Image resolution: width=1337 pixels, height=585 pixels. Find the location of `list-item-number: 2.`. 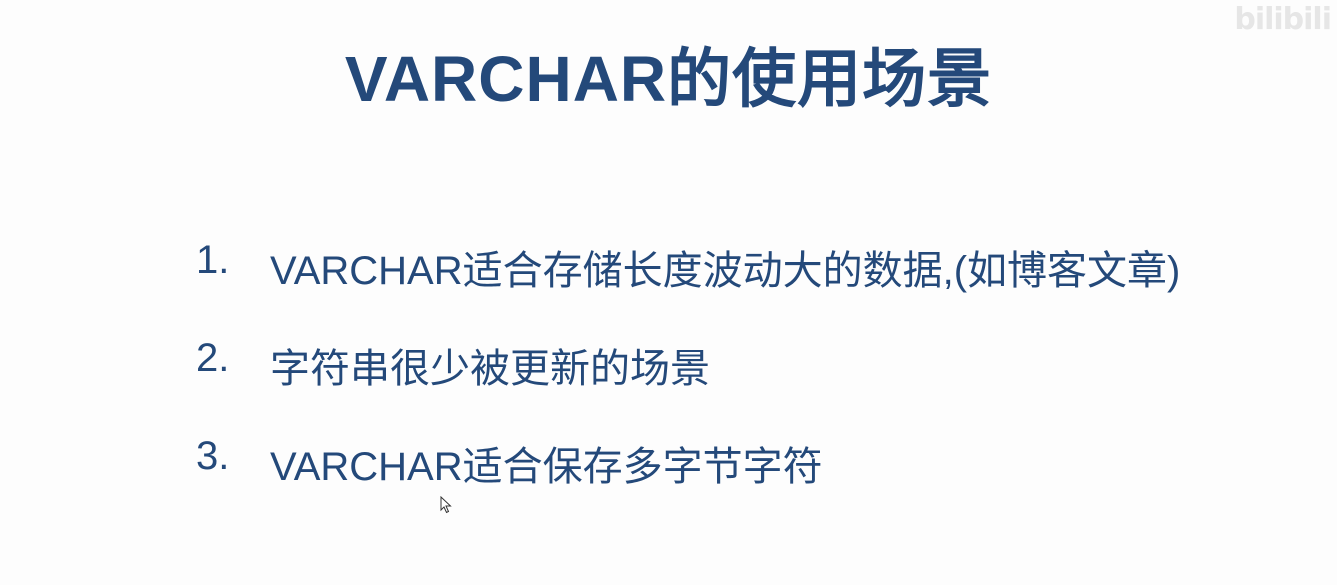

list-item-number: 2. is located at coordinates (213, 358).